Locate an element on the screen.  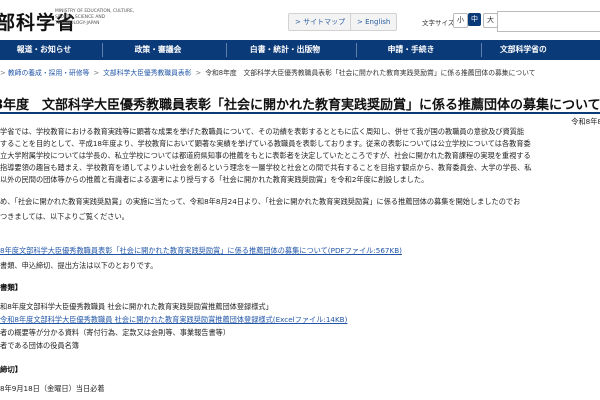
font-size-small-button: 小 is located at coordinates (460, 20).